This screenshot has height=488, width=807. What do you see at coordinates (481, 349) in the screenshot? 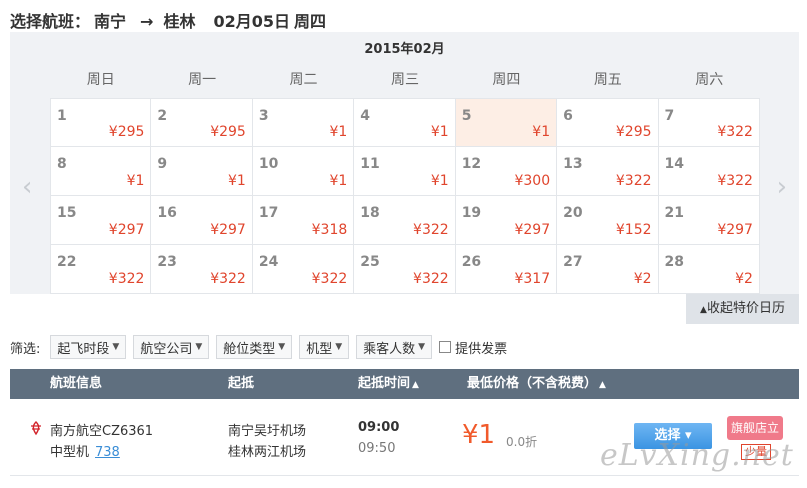
I see `invoice-label: 提供发票` at bounding box center [481, 349].